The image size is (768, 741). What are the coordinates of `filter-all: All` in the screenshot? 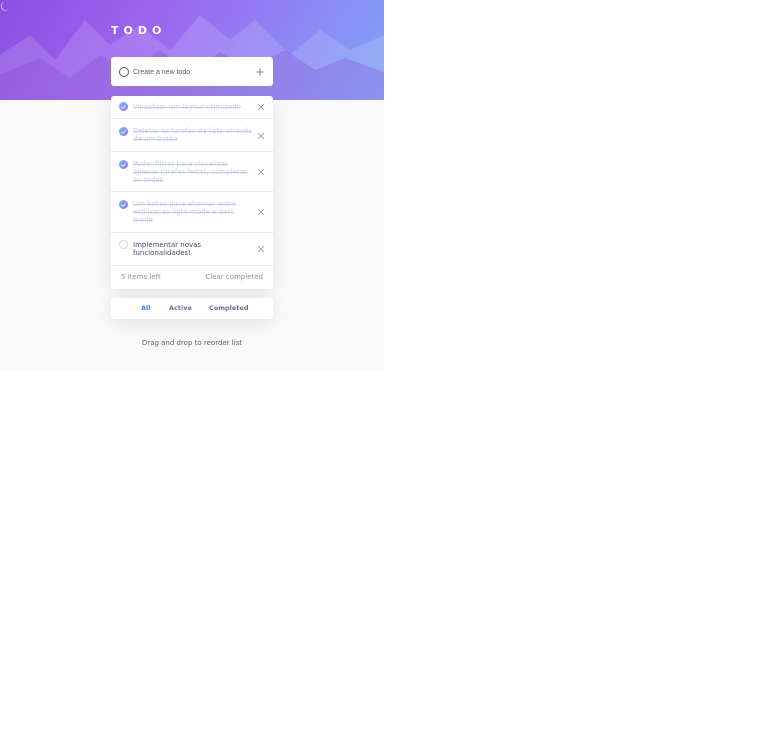 It's located at (146, 308).